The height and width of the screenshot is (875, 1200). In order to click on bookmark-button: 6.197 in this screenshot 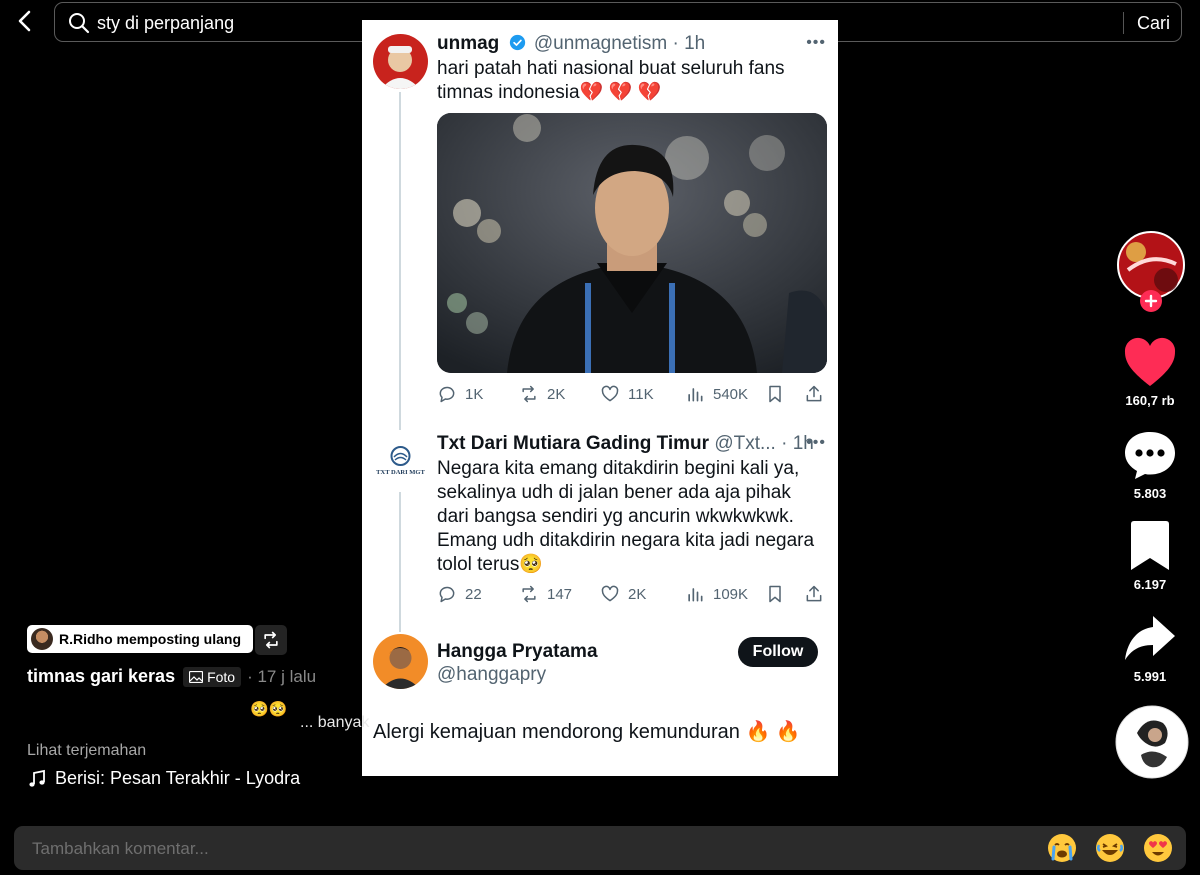, I will do `click(1150, 556)`.